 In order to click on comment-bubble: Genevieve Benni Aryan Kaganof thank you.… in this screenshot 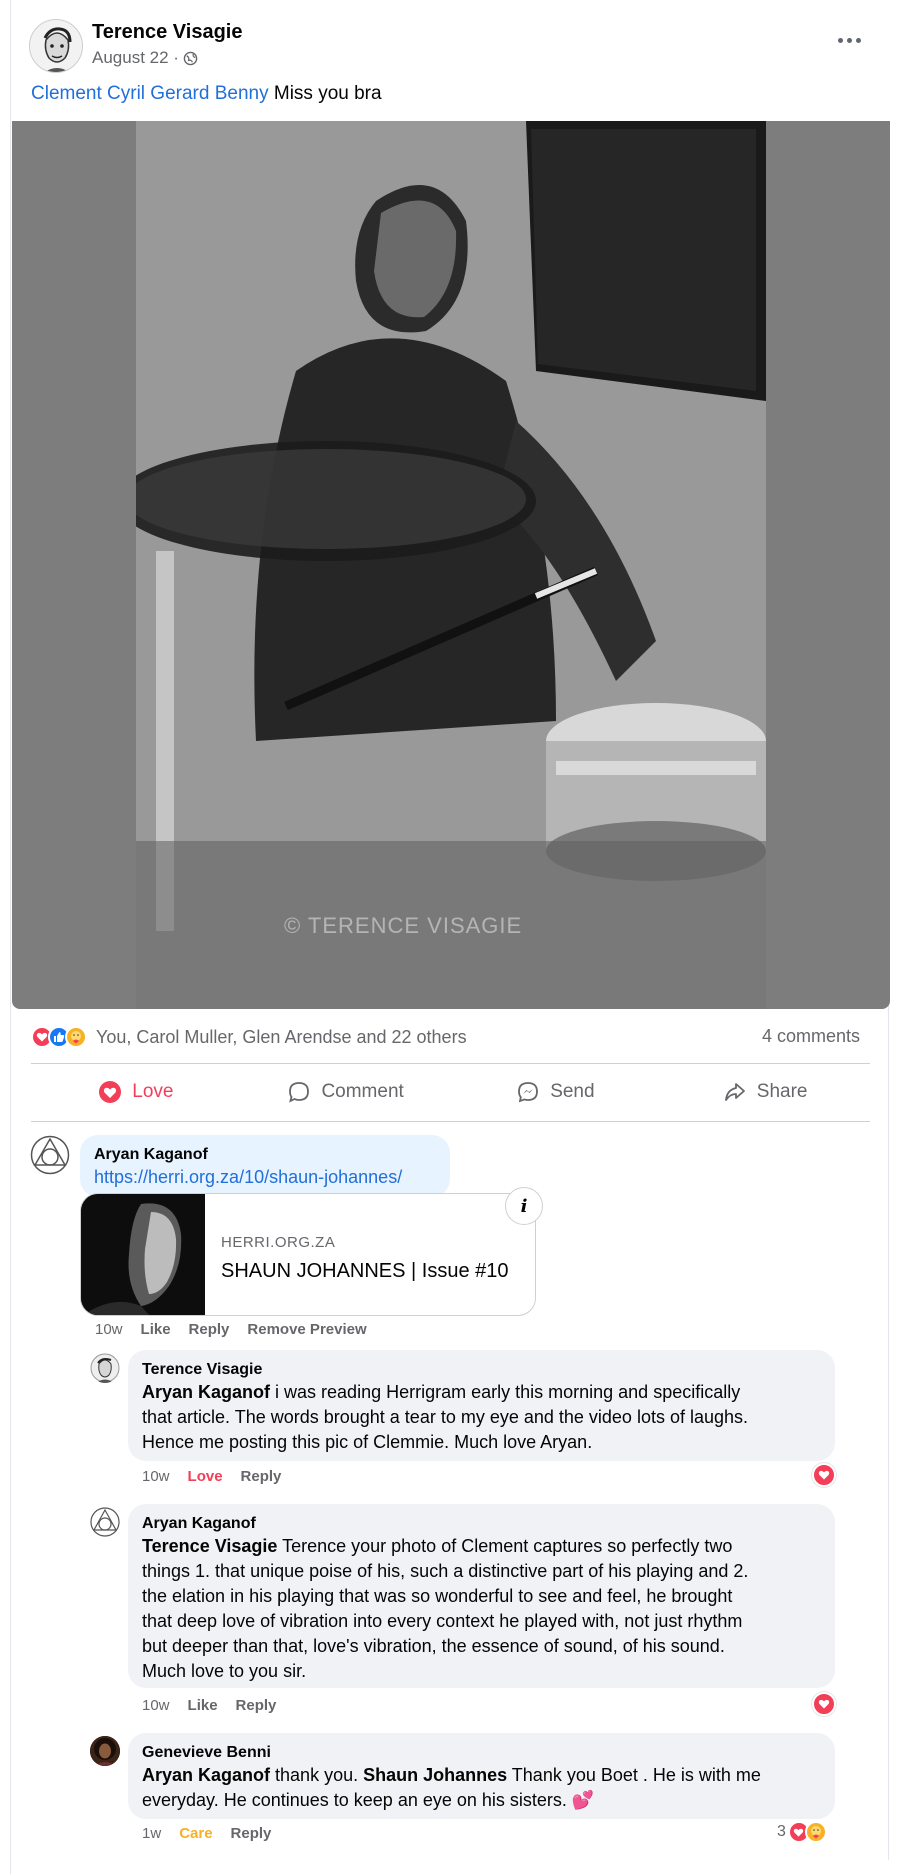, I will do `click(481, 1776)`.